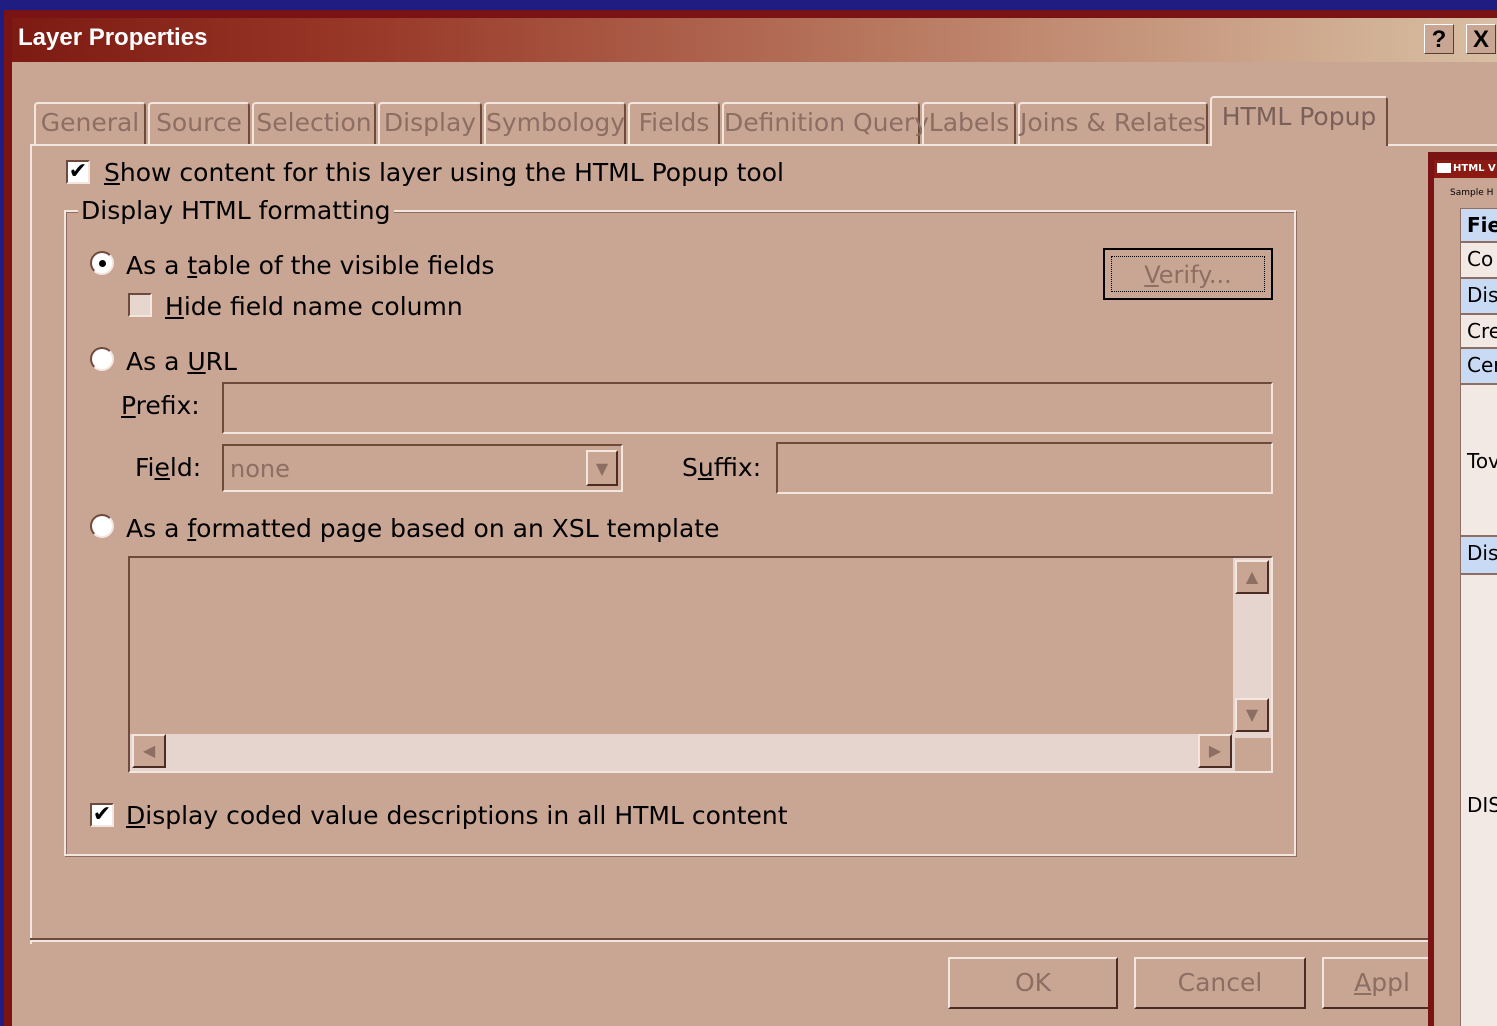 Image resolution: width=1497 pixels, height=1026 pixels. What do you see at coordinates (236, 210) in the screenshot?
I see `group-legend: Display HTML formatting` at bounding box center [236, 210].